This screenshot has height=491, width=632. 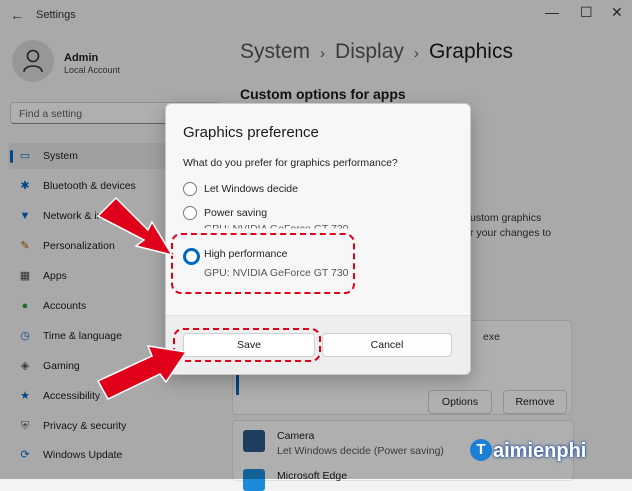 I want to click on annotation-arrows, so click(x=142, y=298).